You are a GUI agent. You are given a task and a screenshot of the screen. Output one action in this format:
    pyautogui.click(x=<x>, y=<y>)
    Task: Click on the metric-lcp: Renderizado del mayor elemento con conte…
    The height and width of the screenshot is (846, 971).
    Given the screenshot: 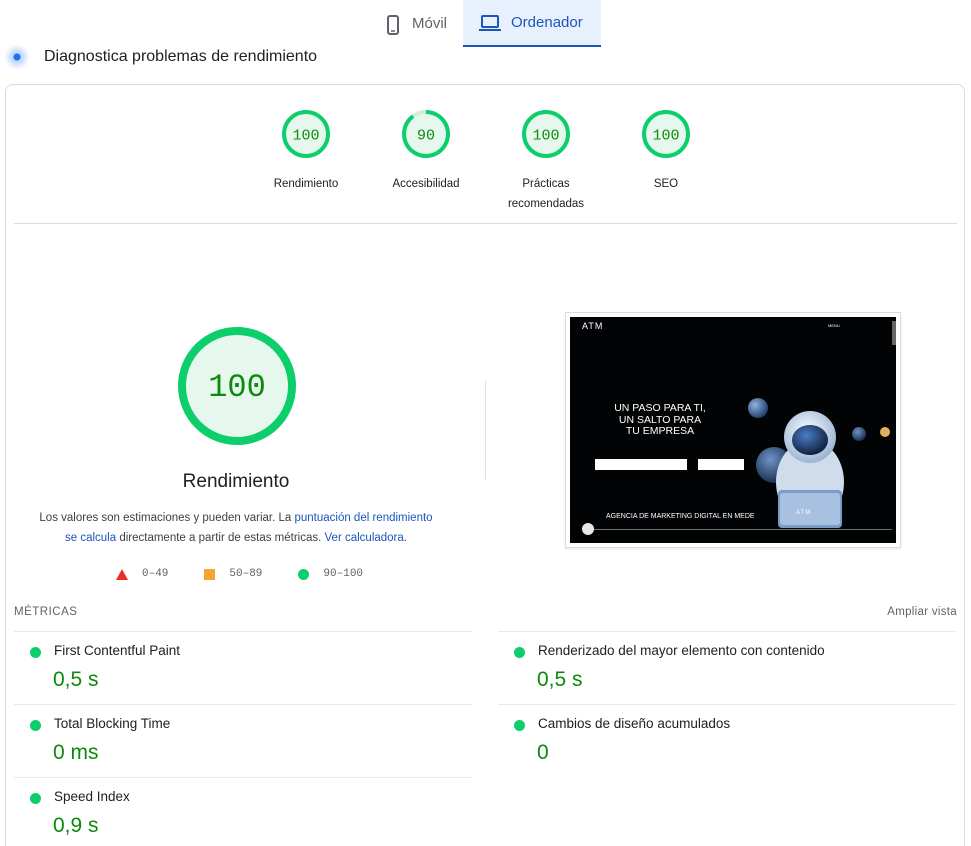 What is the action you would take?
    pyautogui.click(x=727, y=667)
    